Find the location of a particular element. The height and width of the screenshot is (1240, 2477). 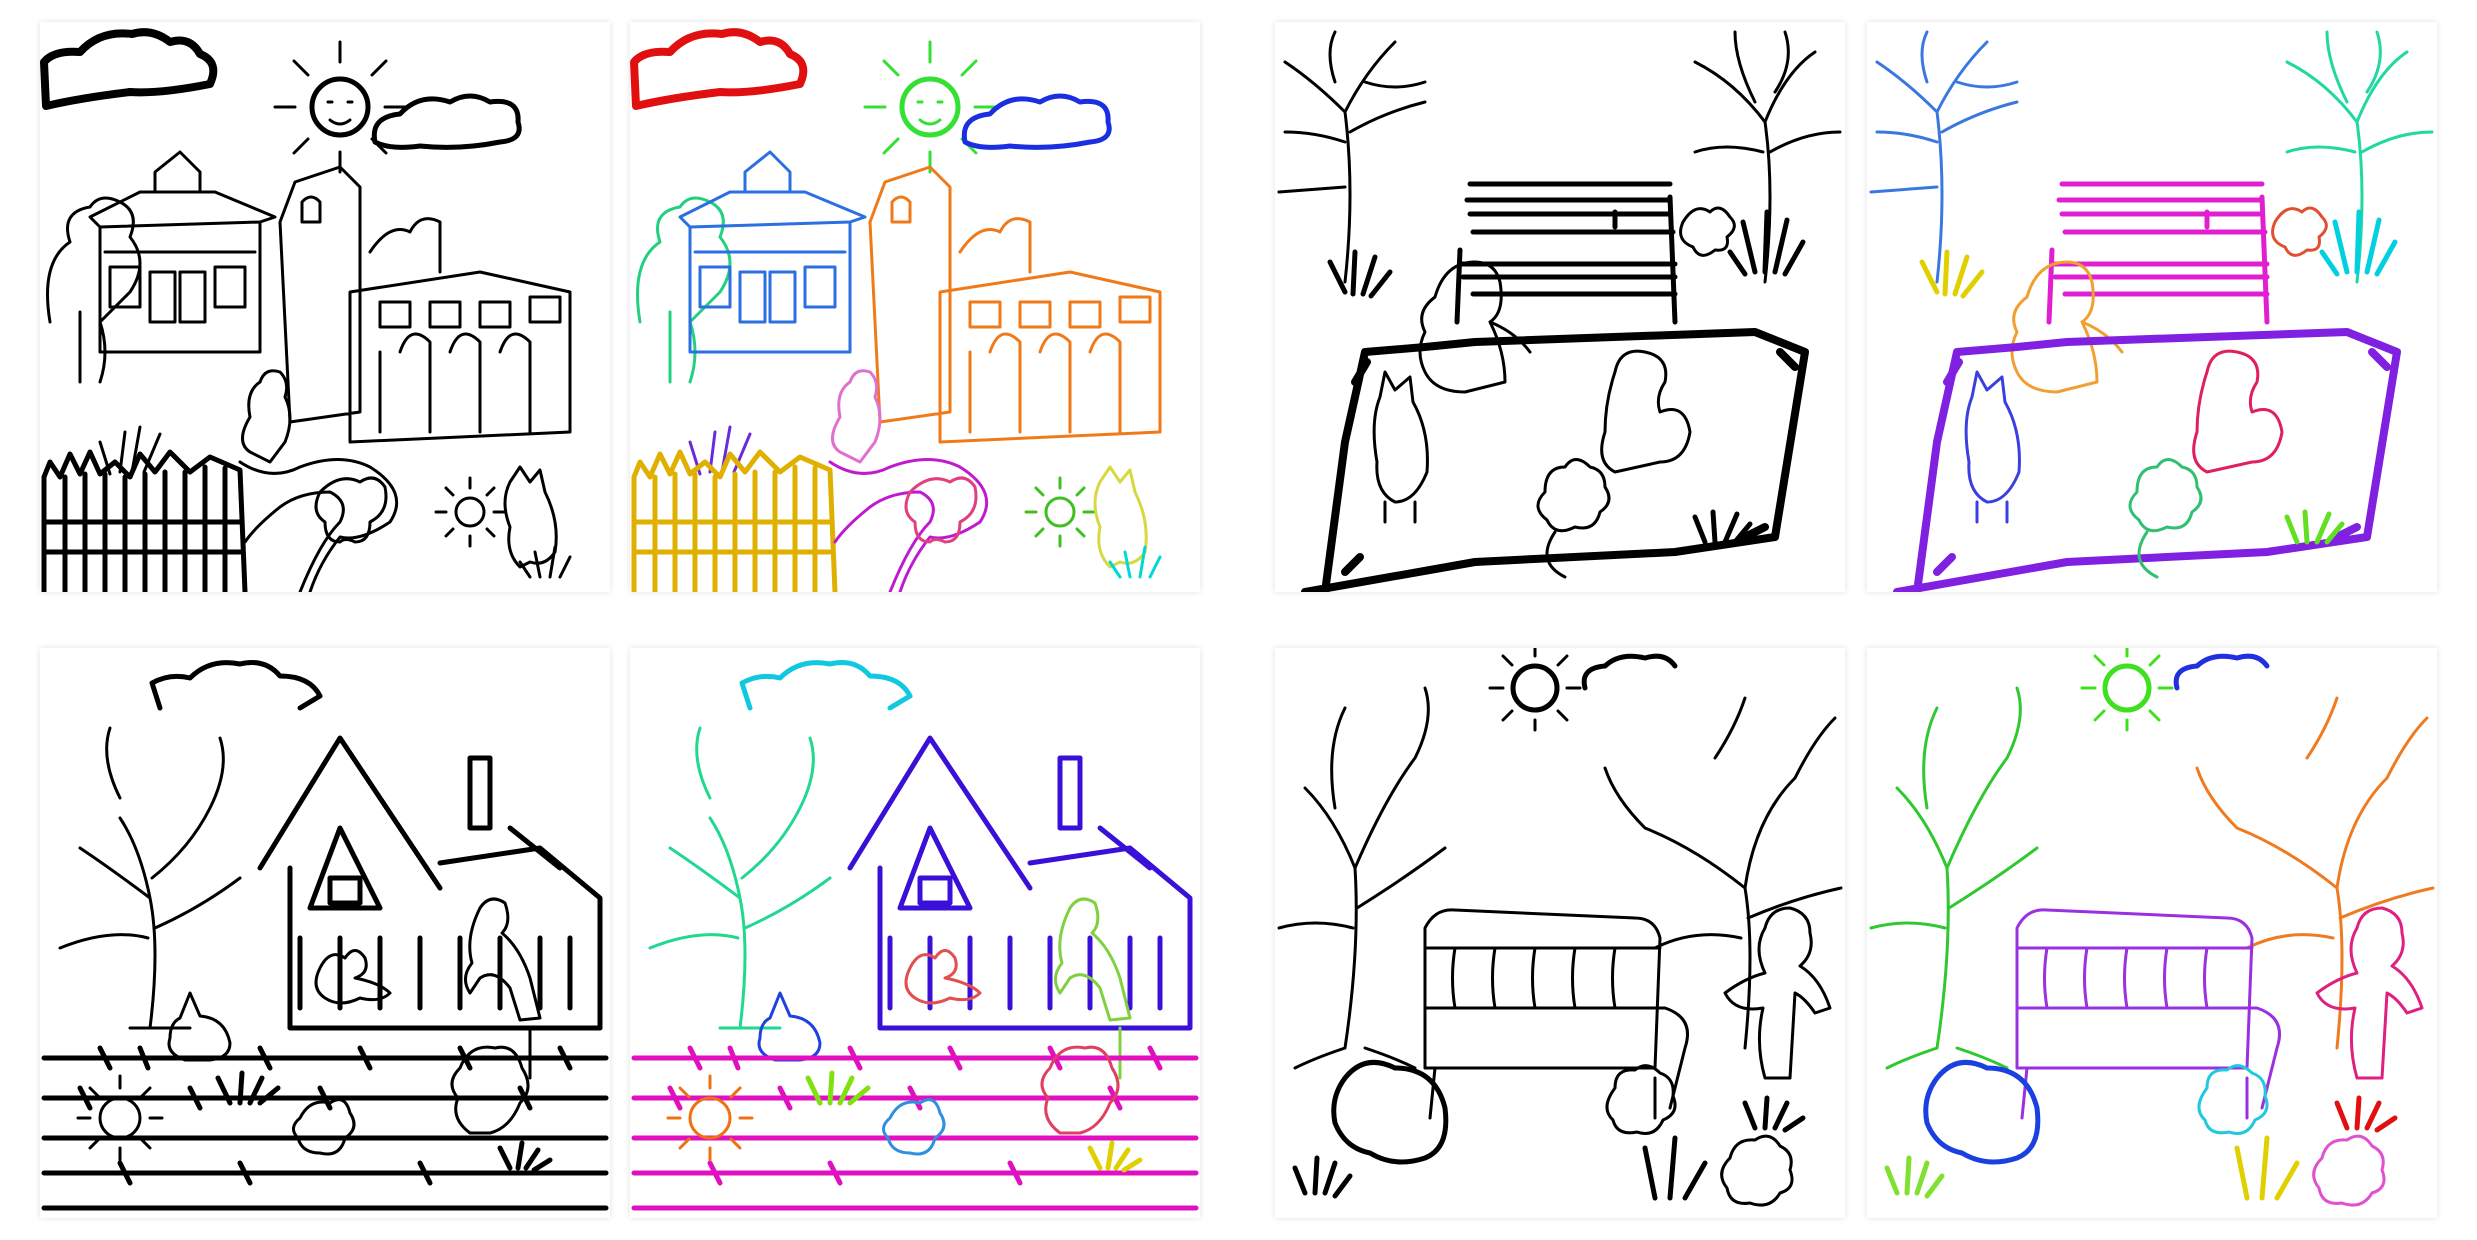

rose-middle-segment is located at coordinates (2233, 1099).